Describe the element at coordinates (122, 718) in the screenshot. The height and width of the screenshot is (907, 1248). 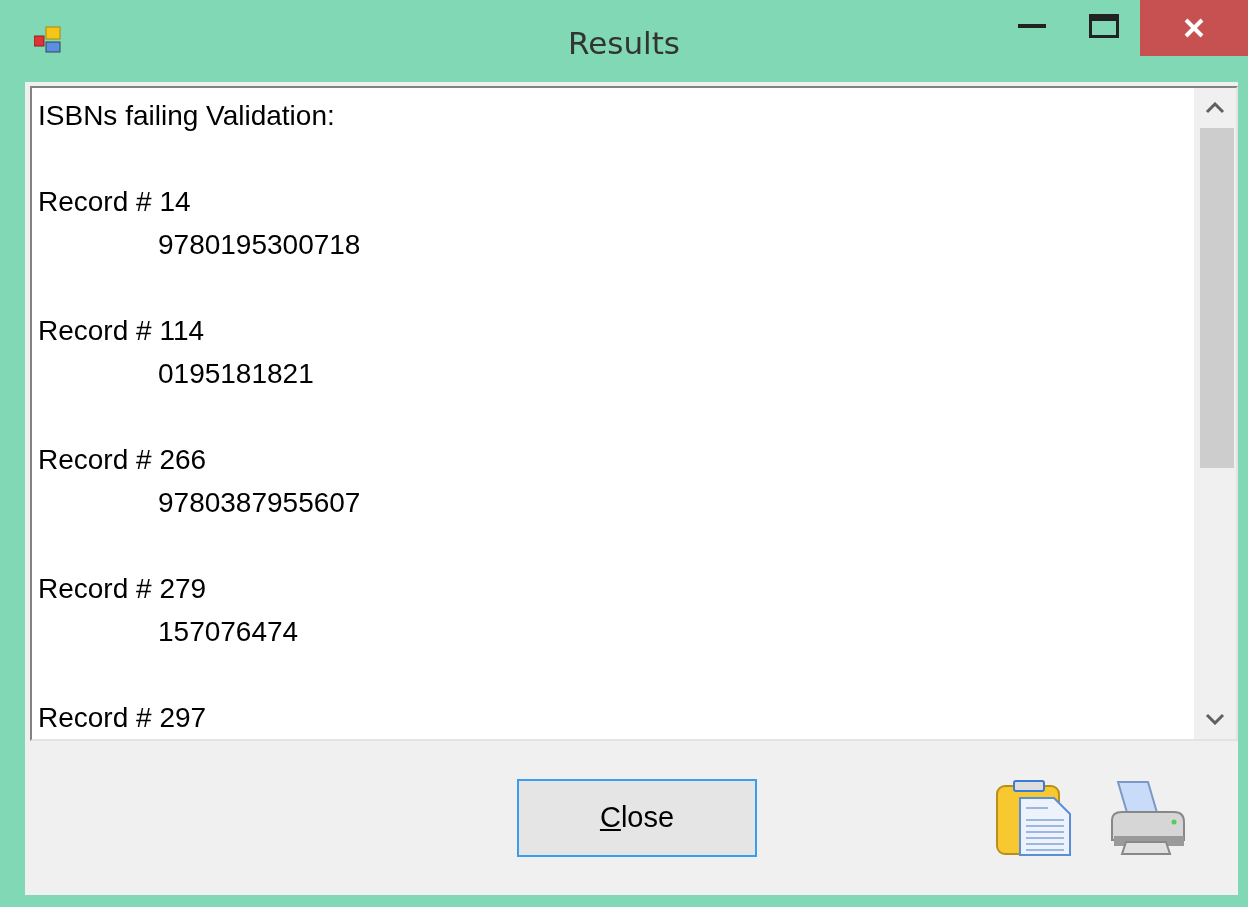
I see `record-label: Record # 297` at that location.